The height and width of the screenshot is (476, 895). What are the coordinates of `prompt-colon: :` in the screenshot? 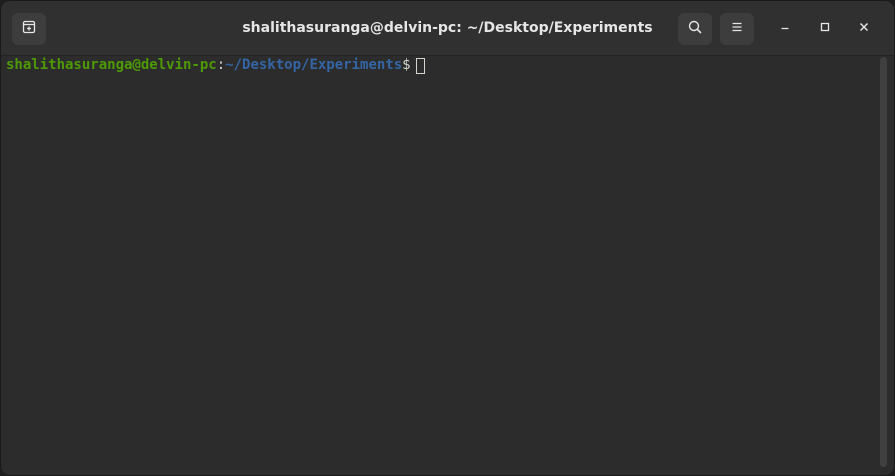 It's located at (221, 65).